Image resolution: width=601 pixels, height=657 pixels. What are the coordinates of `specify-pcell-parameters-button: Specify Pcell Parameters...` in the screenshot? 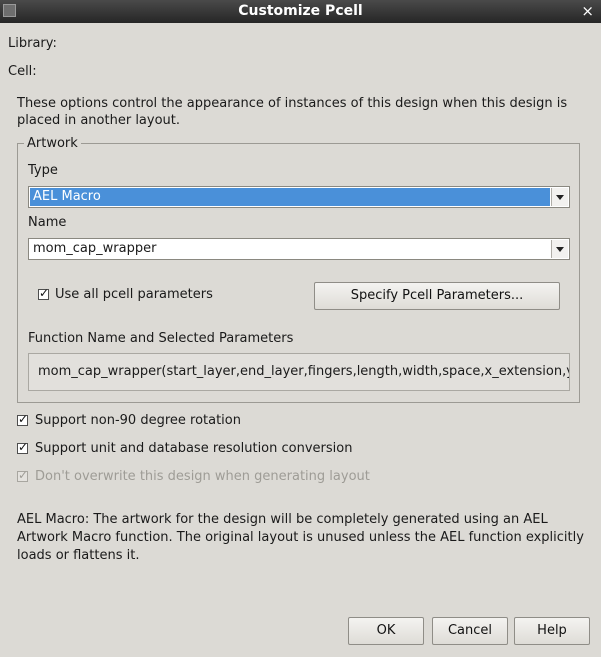 It's located at (437, 296).